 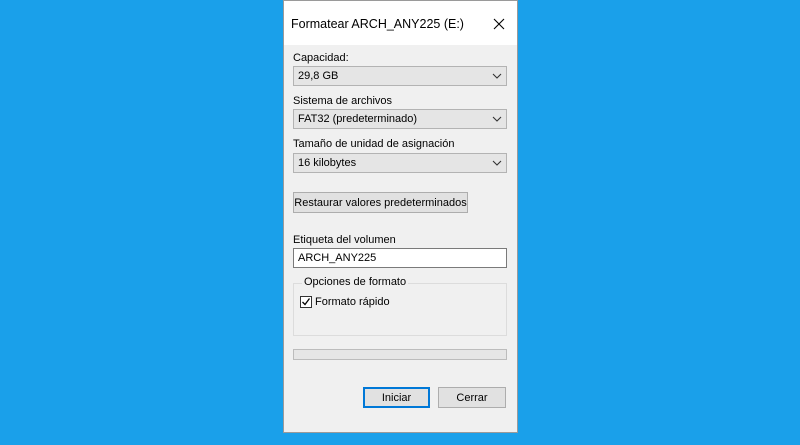 I want to click on quick-format-checkbox, so click(x=306, y=302).